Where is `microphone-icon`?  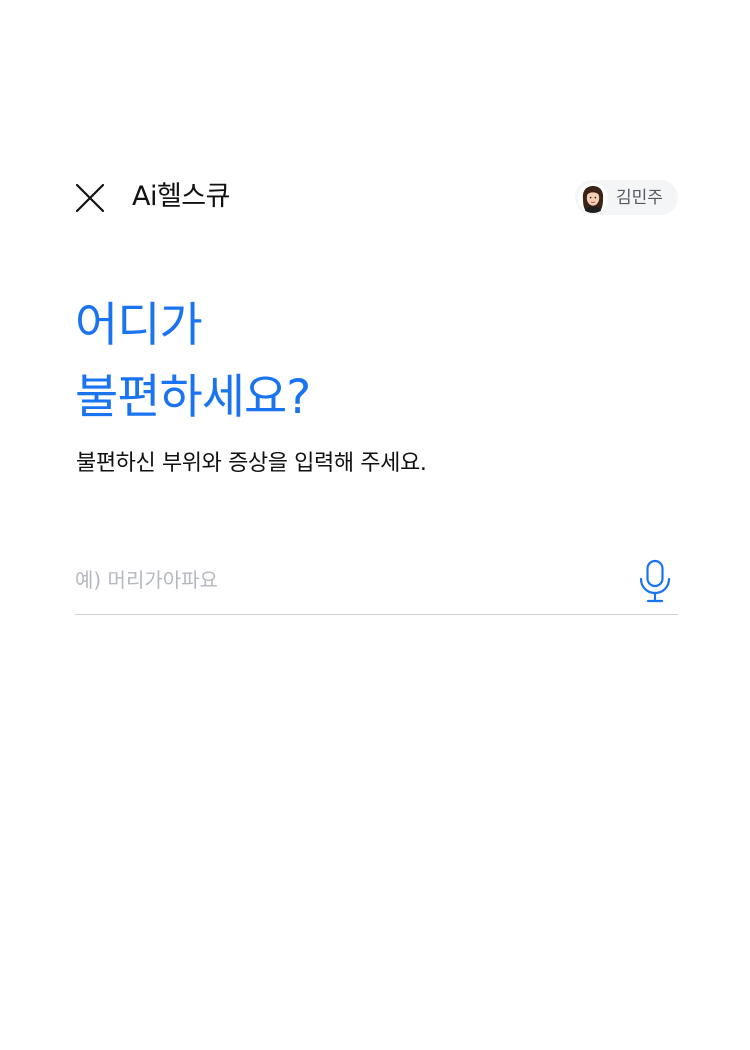
microphone-icon is located at coordinates (655, 581).